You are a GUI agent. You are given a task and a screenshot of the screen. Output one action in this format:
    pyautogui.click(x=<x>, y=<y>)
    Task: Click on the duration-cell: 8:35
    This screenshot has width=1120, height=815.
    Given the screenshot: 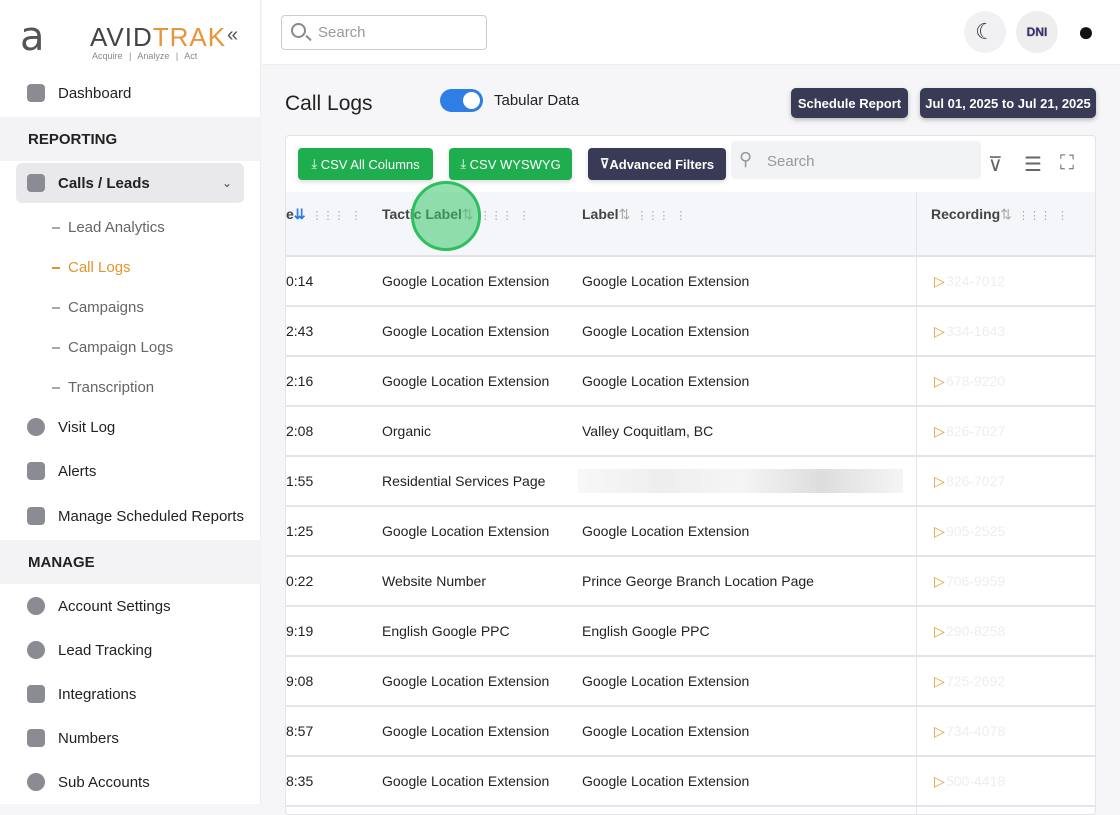 What is the action you would take?
    pyautogui.click(x=300, y=781)
    